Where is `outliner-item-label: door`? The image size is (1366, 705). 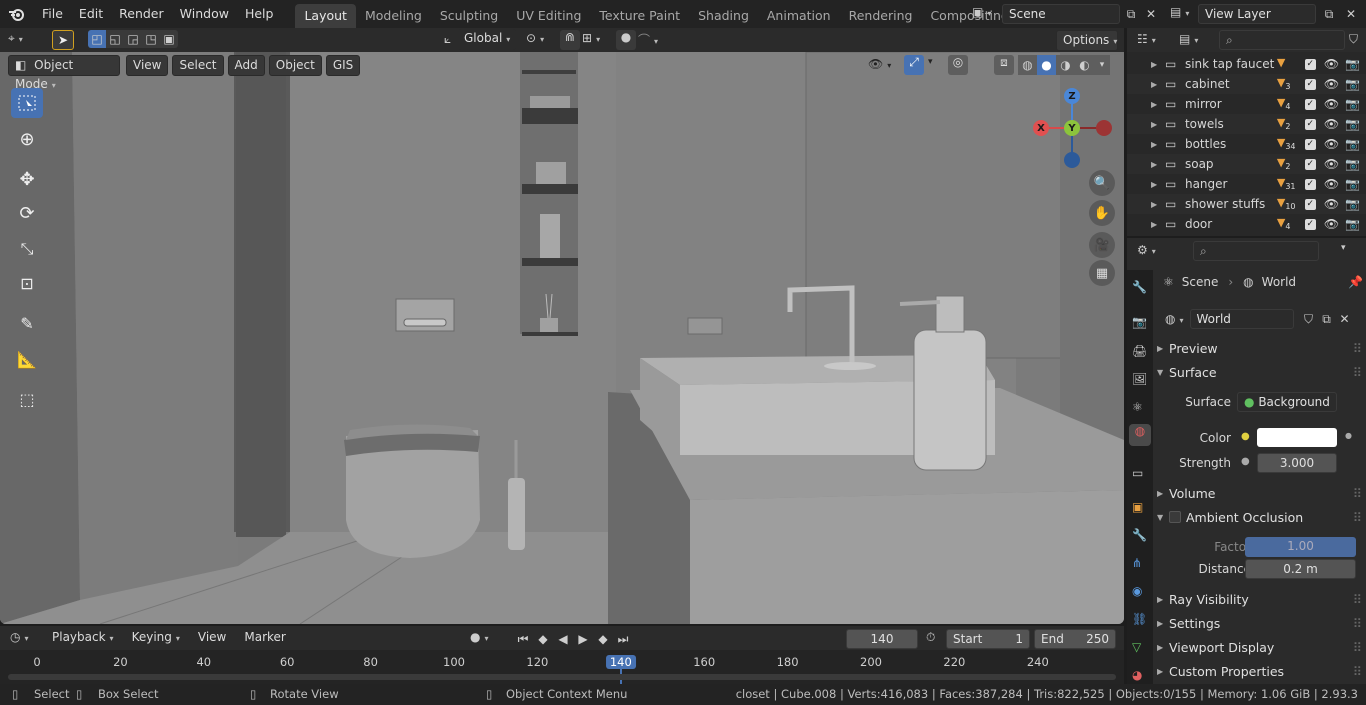 outliner-item-label: door is located at coordinates (1231, 224).